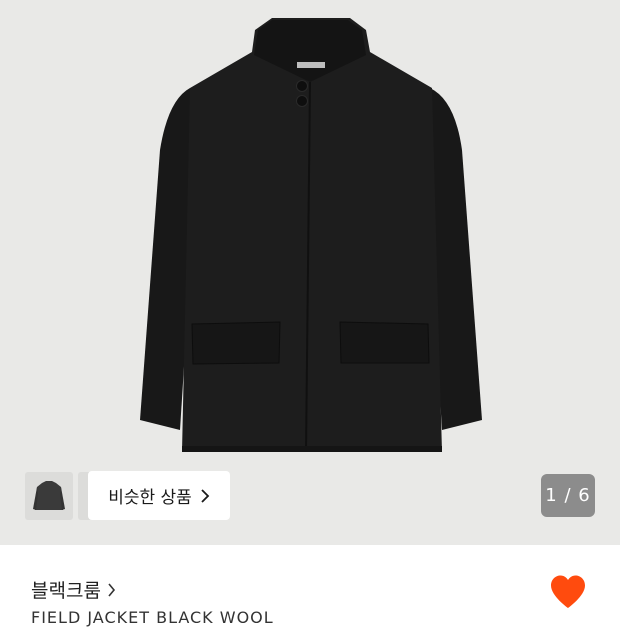 The image size is (620, 627). I want to click on image-counter-text: 1 / 6, so click(568, 495).